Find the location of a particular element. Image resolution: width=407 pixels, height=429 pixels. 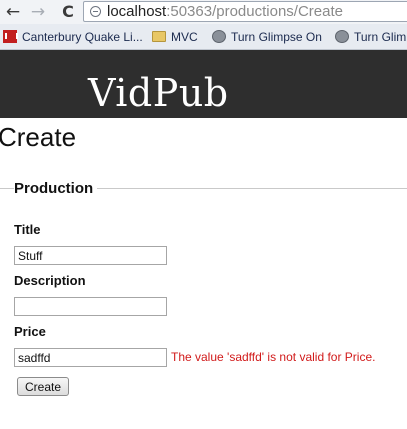

price-input is located at coordinates (90, 357).